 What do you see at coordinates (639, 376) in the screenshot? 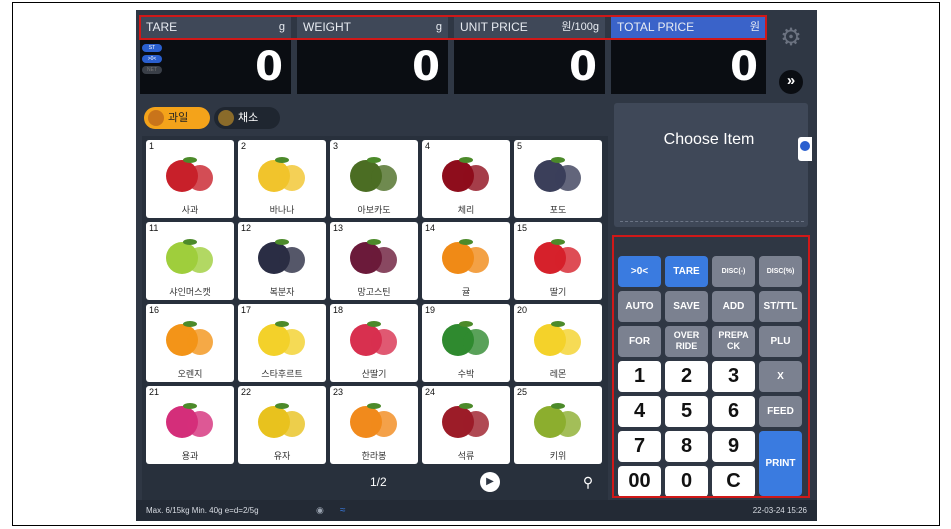
I see `digit-1-key: 1` at bounding box center [639, 376].